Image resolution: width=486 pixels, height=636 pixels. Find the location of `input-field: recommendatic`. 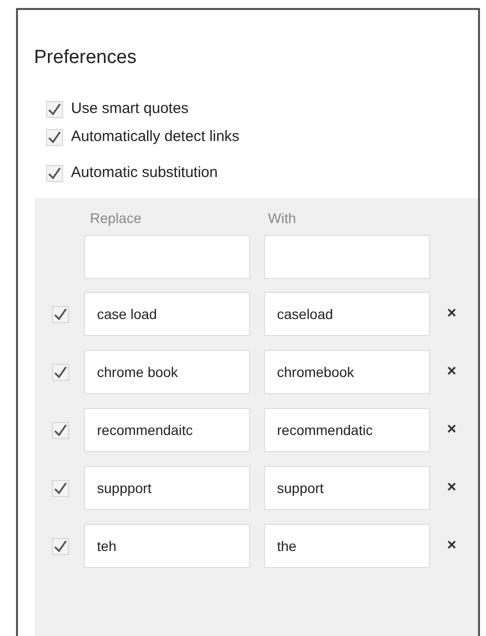

input-field: recommendatic is located at coordinates (347, 430).